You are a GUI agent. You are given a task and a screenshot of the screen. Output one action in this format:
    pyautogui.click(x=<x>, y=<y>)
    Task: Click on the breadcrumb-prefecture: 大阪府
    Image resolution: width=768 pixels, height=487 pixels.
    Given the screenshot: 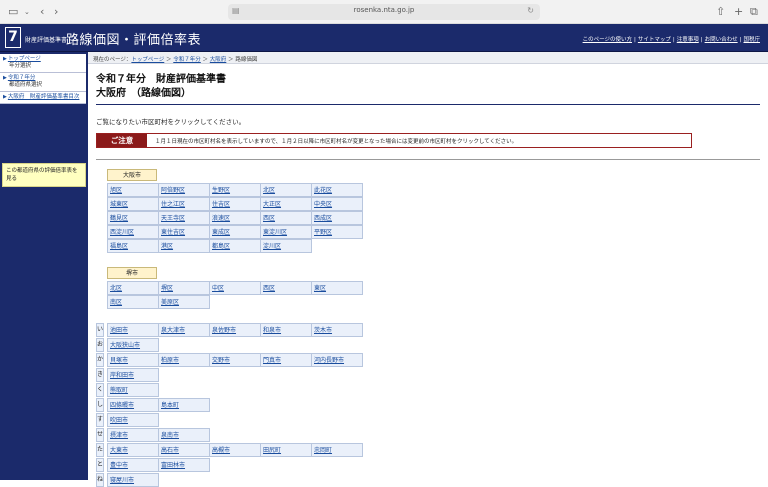 What is the action you would take?
    pyautogui.click(x=218, y=60)
    